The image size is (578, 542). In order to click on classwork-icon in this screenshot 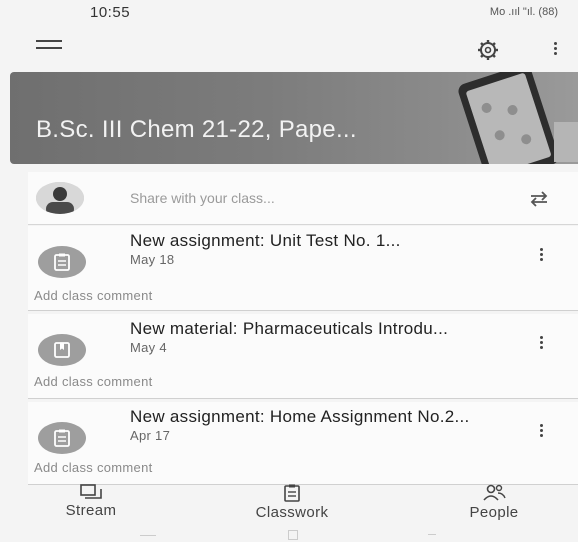, I will do `click(292, 493)`.